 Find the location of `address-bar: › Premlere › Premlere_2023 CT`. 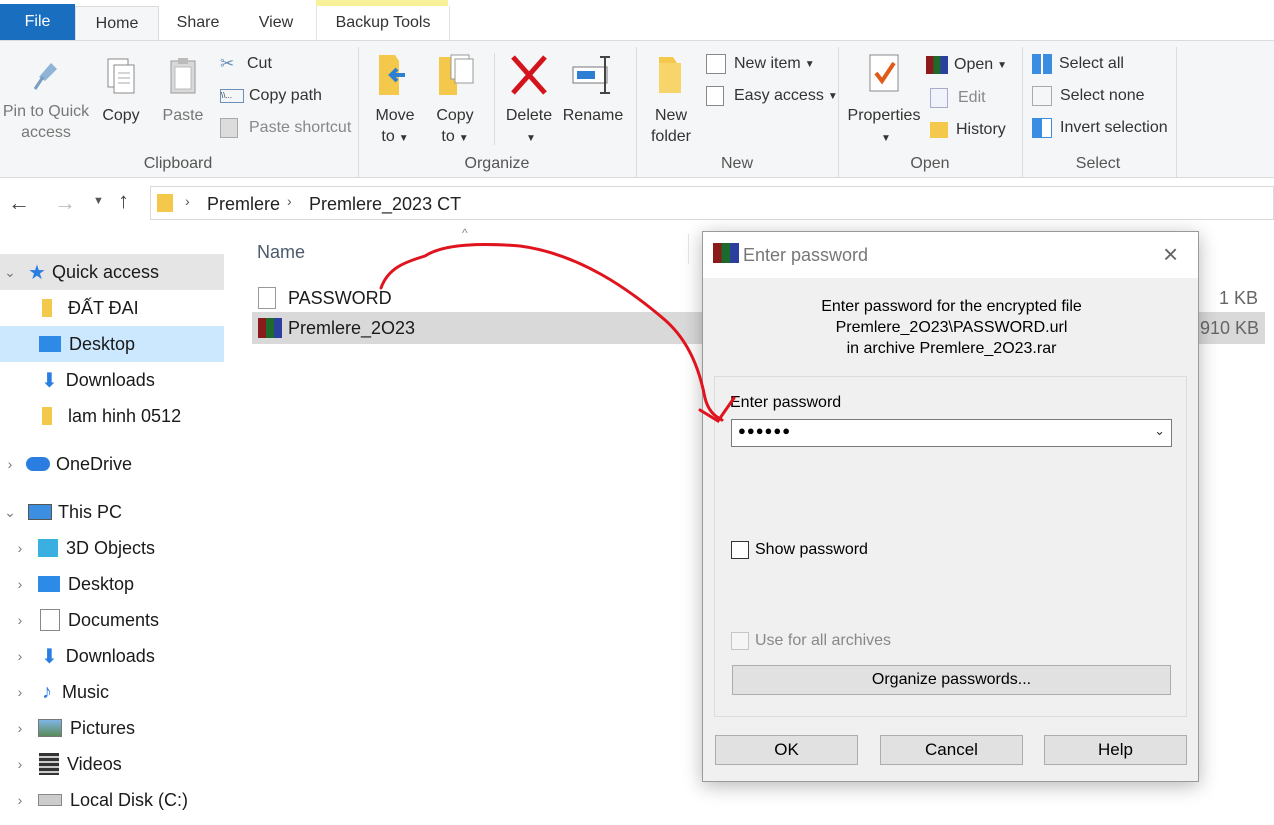

address-bar: › Premlere › Premlere_2023 CT is located at coordinates (712, 203).